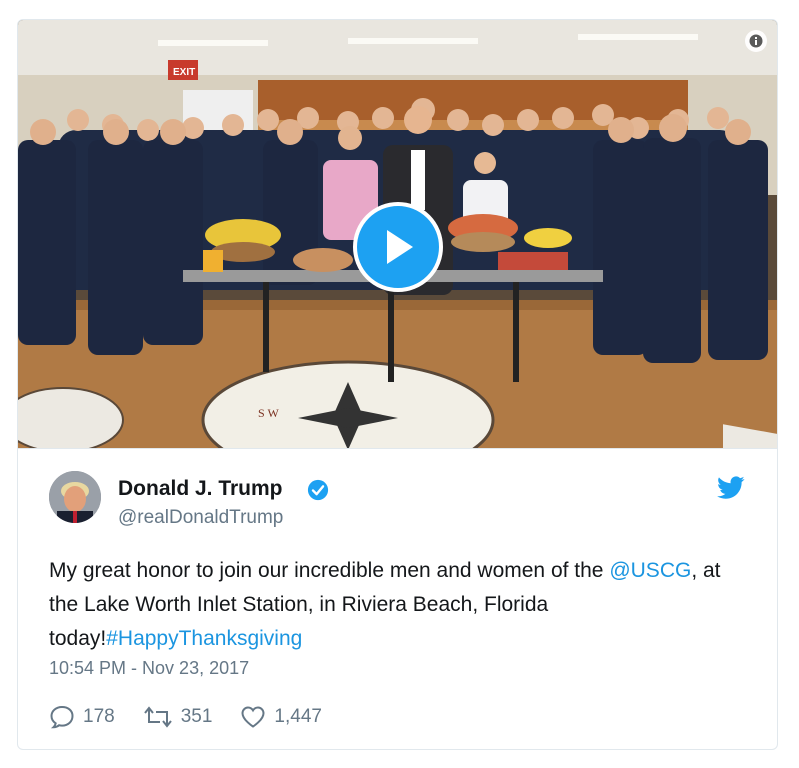 This screenshot has width=799, height=768. What do you see at coordinates (268, 413) in the screenshot?
I see `compass-letters: S W` at bounding box center [268, 413].